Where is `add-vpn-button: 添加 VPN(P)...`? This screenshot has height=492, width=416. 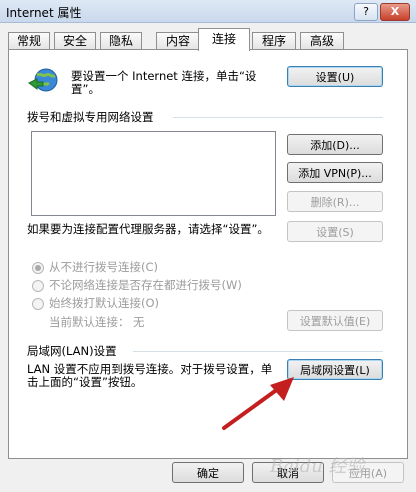
add-vpn-button: 添加 VPN(P)... is located at coordinates (335, 172).